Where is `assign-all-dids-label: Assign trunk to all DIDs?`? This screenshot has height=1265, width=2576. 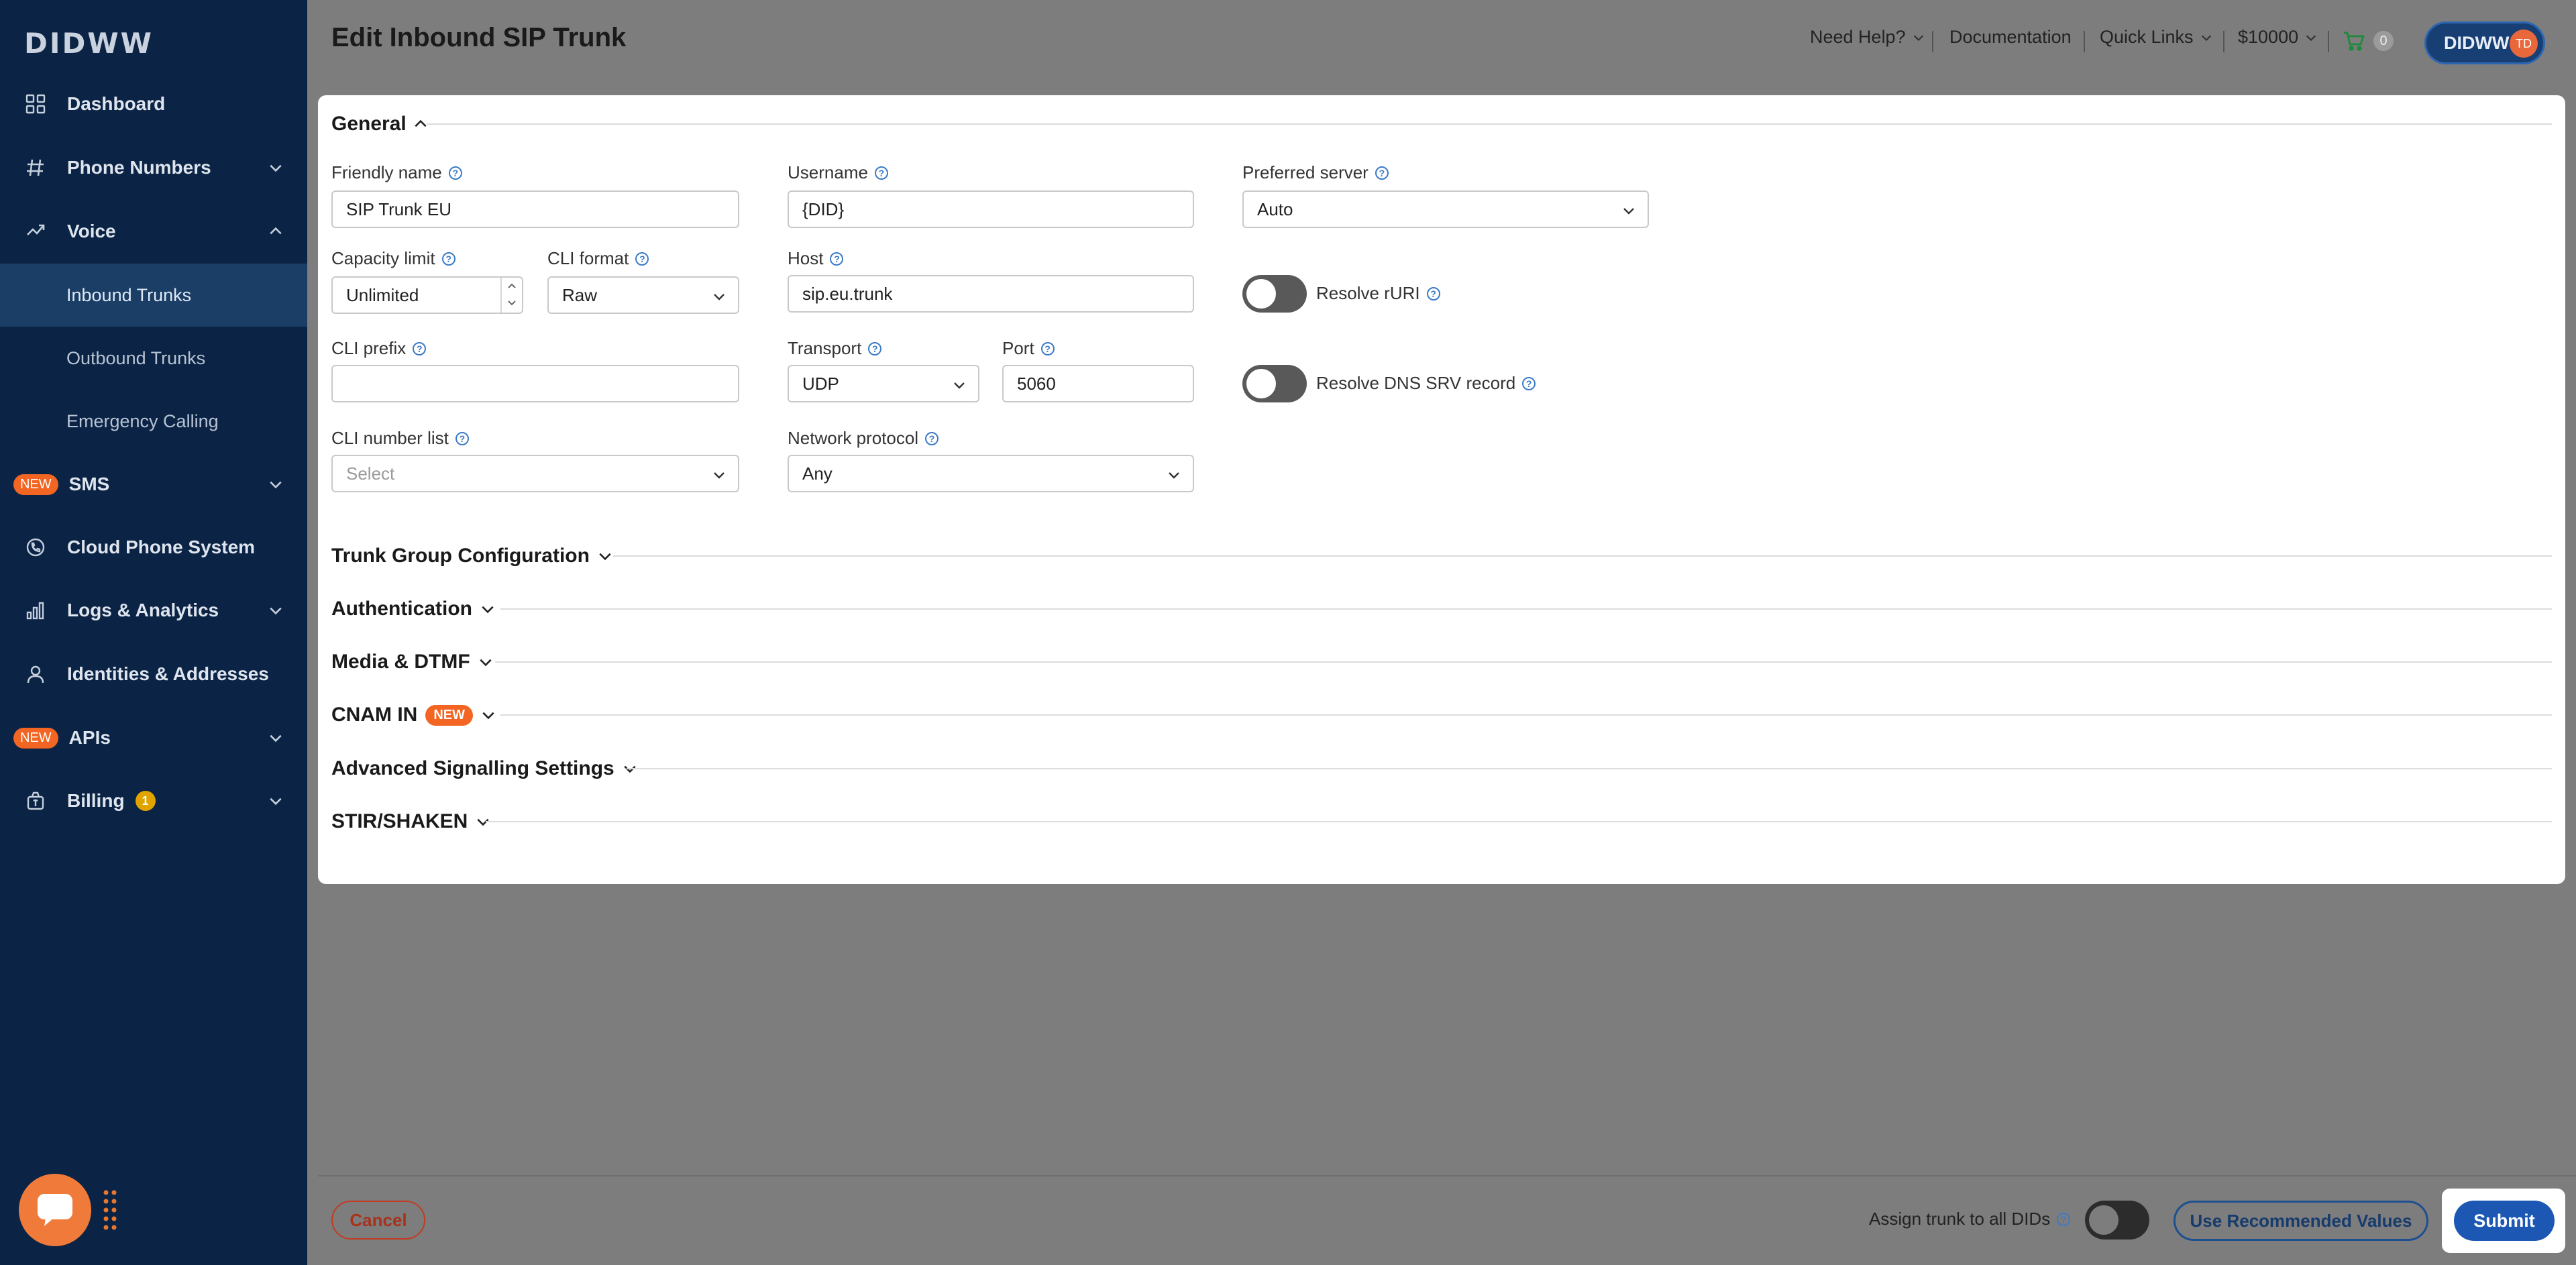 assign-all-dids-label: Assign trunk to all DIDs? is located at coordinates (1970, 1219).